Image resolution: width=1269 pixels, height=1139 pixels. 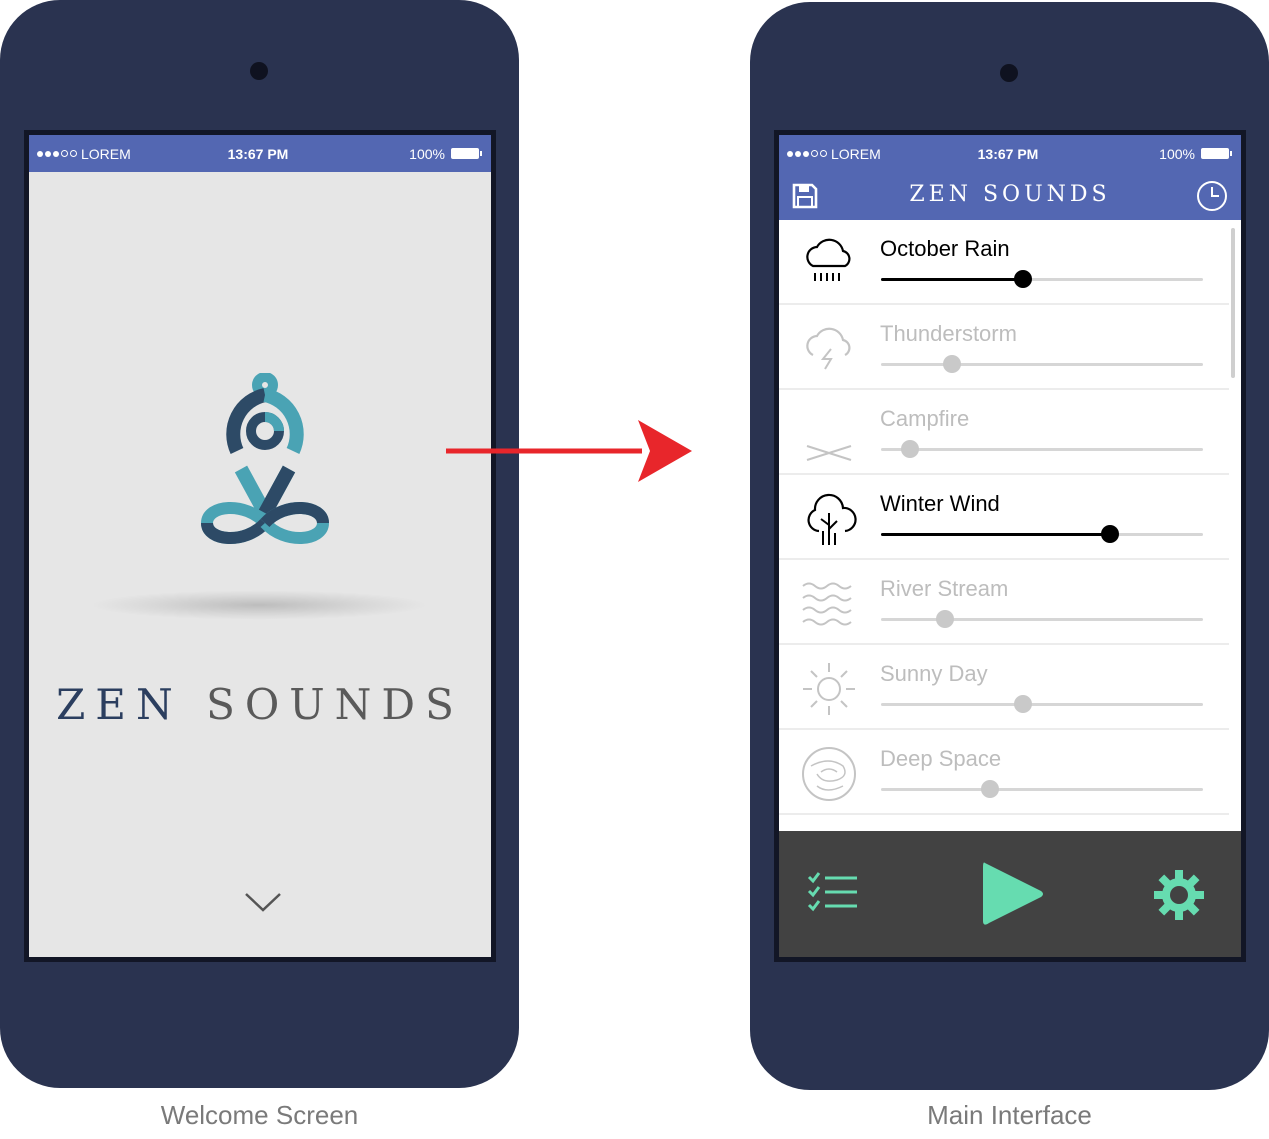 I want to click on waves-icon, so click(x=827, y=604).